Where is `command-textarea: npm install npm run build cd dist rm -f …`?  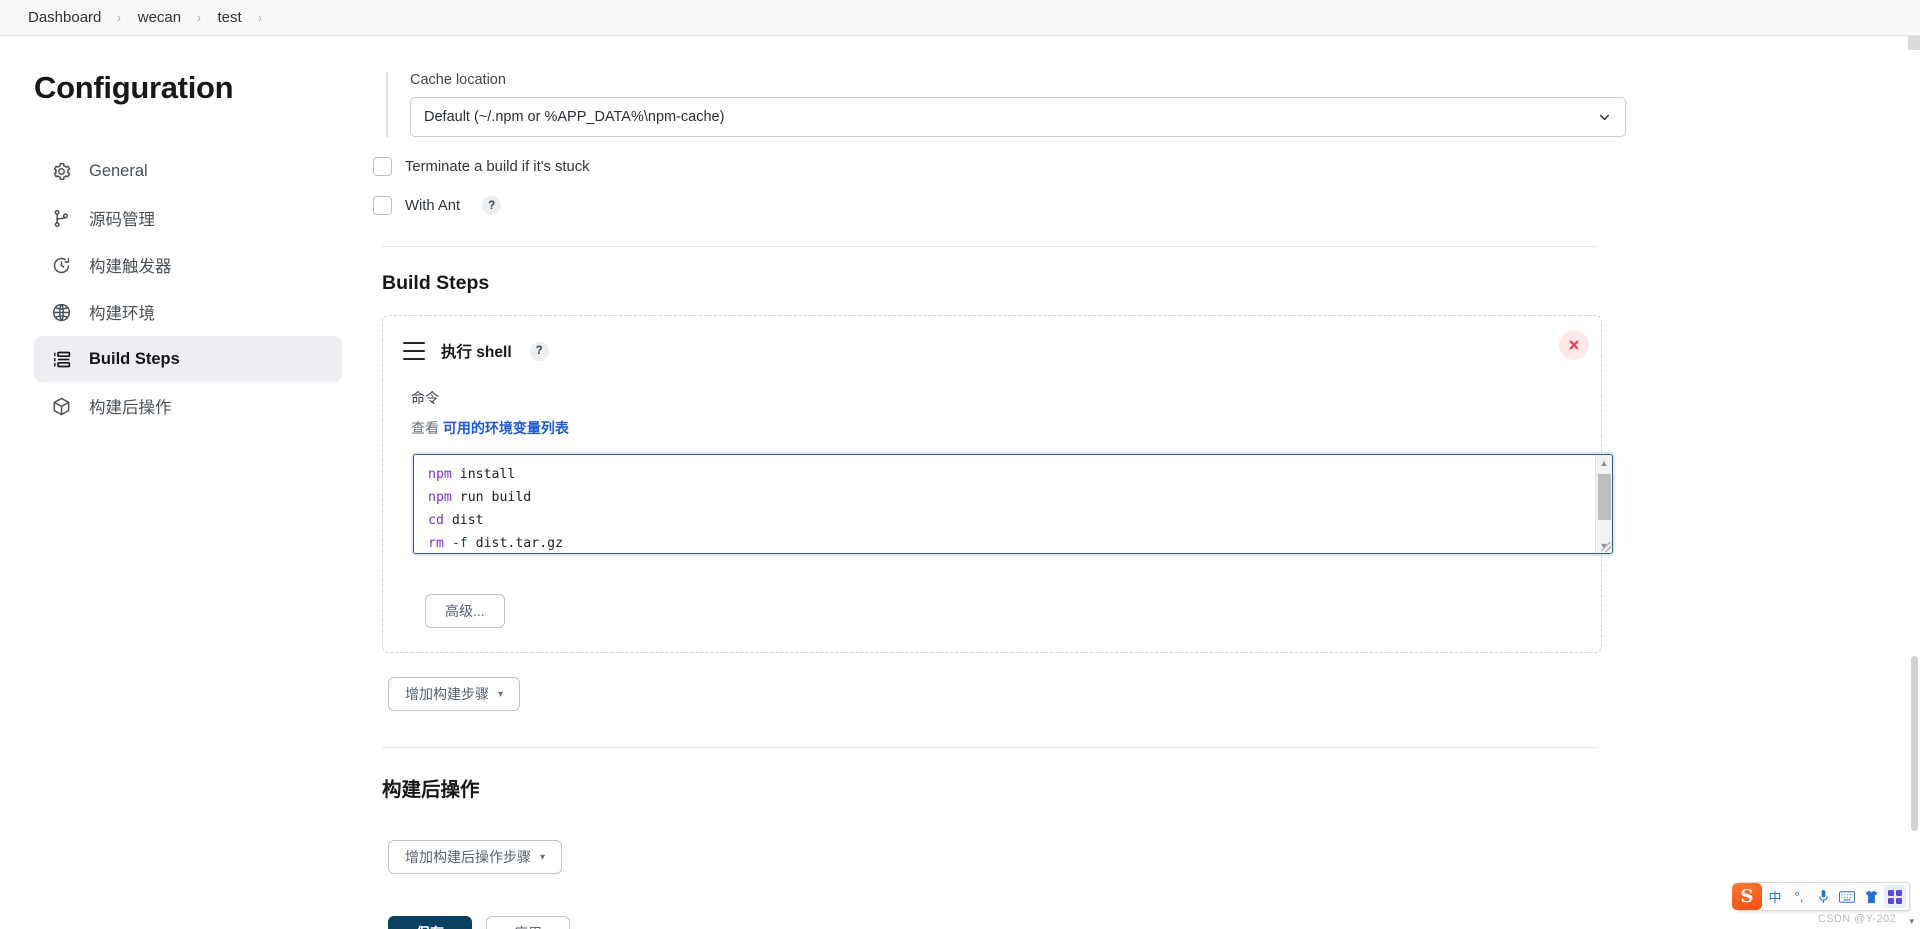 command-textarea: npm install npm run build cd dist rm -f … is located at coordinates (1013, 504).